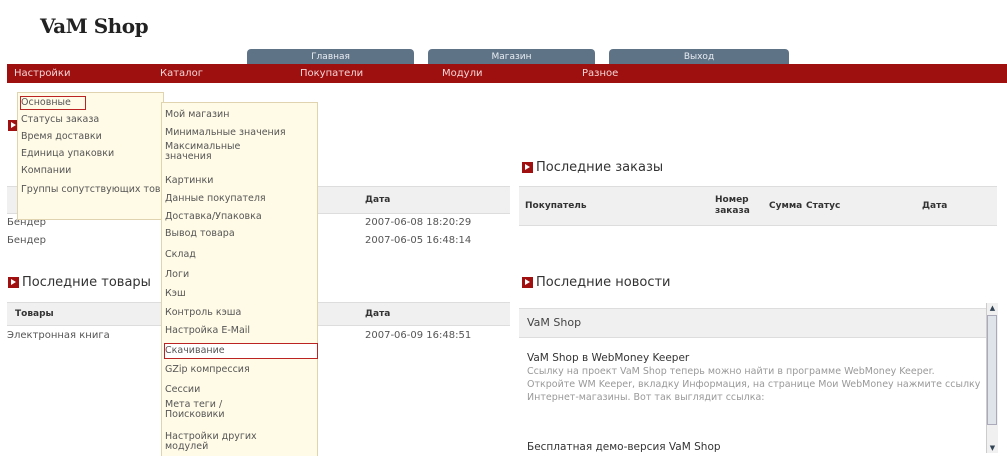 The image size is (1007, 456). I want to click on menu-item-other-modules: Настройки других модулей, so click(215, 442).